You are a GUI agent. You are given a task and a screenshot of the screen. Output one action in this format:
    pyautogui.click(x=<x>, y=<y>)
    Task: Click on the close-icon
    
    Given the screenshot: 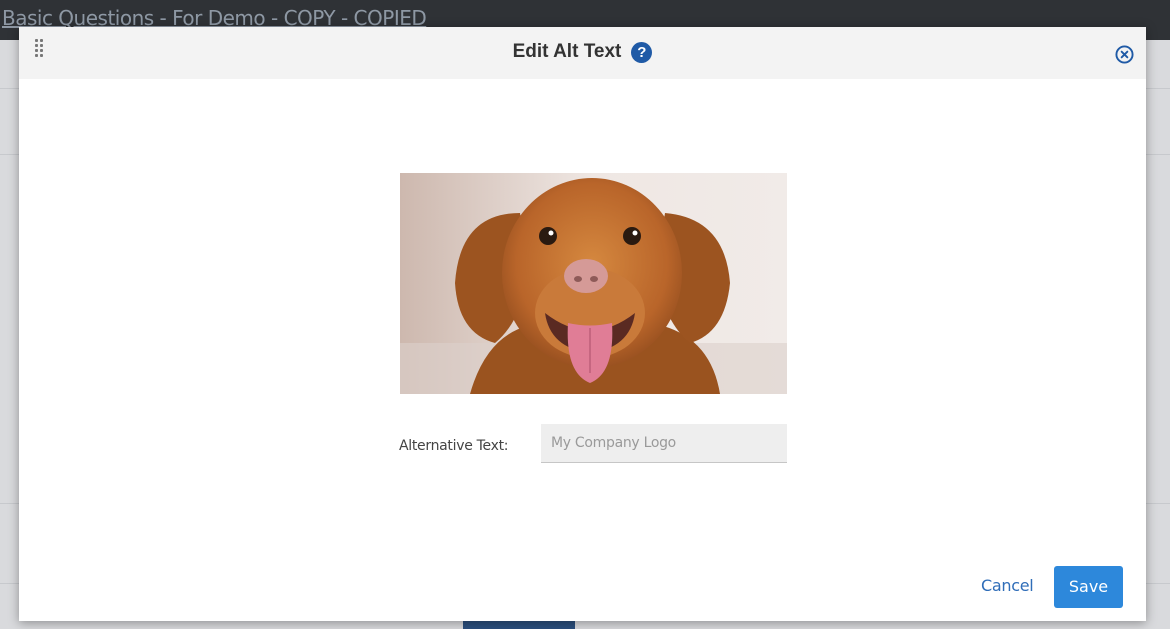 What is the action you would take?
    pyautogui.click(x=1124, y=54)
    